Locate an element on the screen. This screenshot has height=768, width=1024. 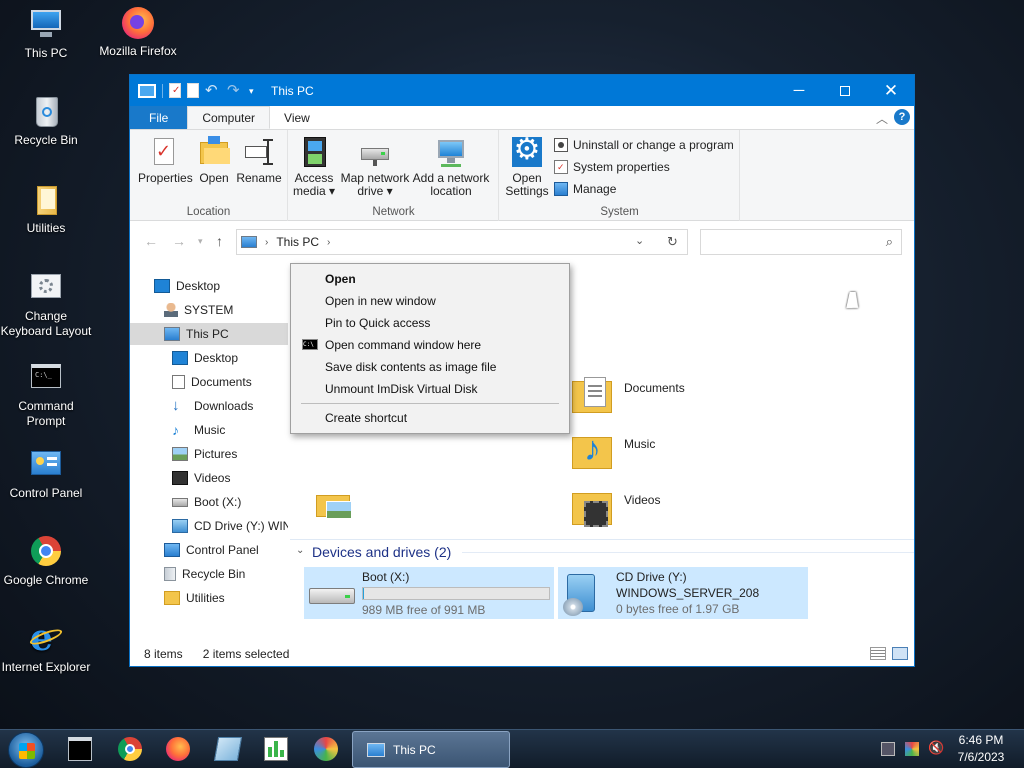
tab-computer: Computer is located at coordinates (229, 117).